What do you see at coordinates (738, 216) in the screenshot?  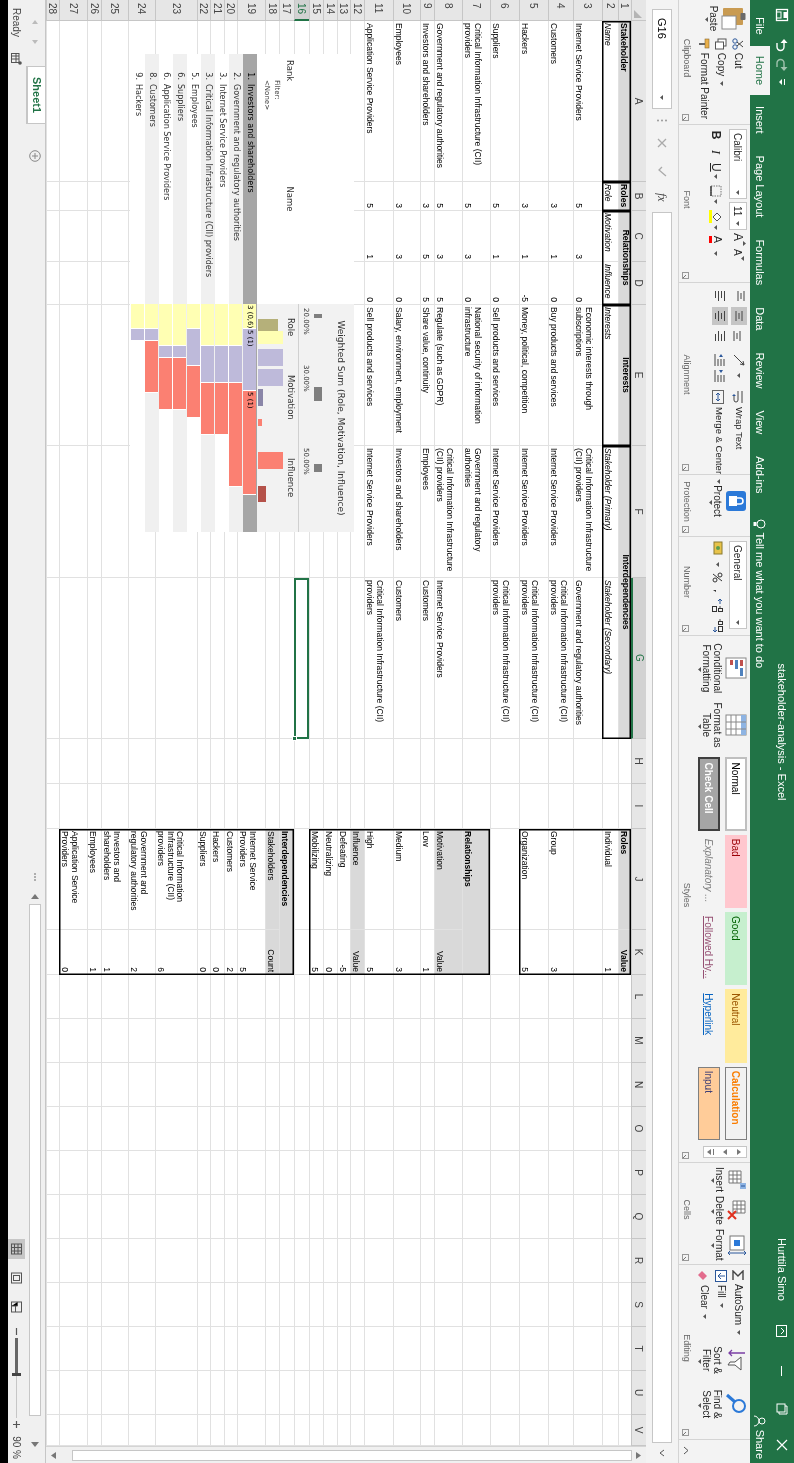 I see `font-size-dropdown: 11` at bounding box center [738, 216].